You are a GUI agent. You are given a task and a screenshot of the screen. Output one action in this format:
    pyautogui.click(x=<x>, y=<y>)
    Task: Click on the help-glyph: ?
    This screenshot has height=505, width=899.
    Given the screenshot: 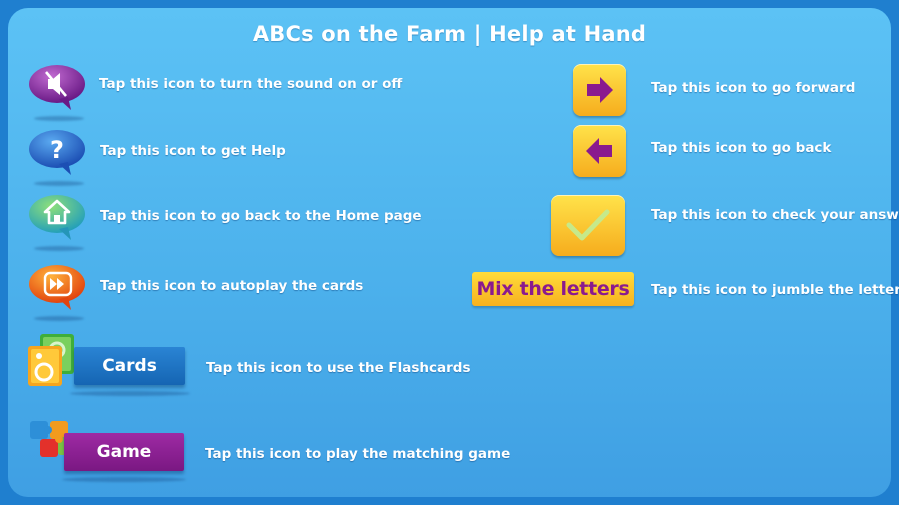 What is the action you would take?
    pyautogui.click(x=57, y=150)
    